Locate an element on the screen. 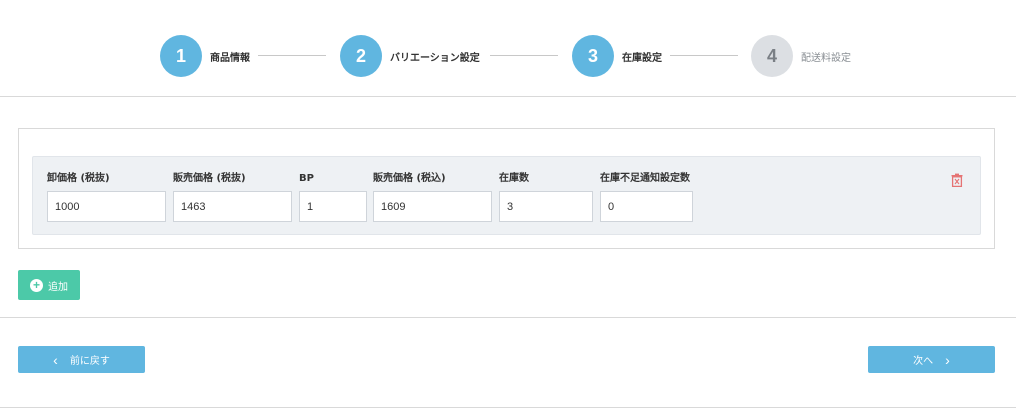 This screenshot has height=409, width=1016. retail-price-excl-tax-field: 販売価格 (税抜) is located at coordinates (232, 197).